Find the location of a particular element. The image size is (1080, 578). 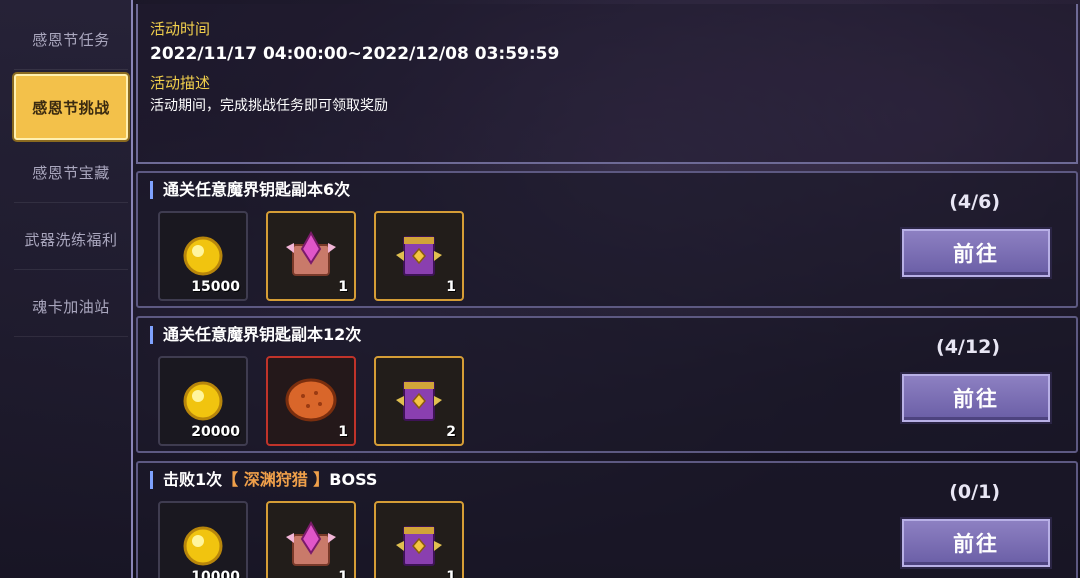

sidebar-item-label: 武器洗练福利 is located at coordinates (71, 240).